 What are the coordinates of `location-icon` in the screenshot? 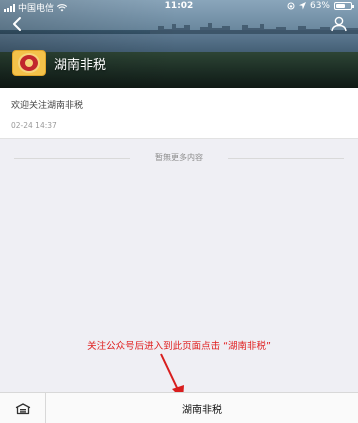 It's located at (302, 6).